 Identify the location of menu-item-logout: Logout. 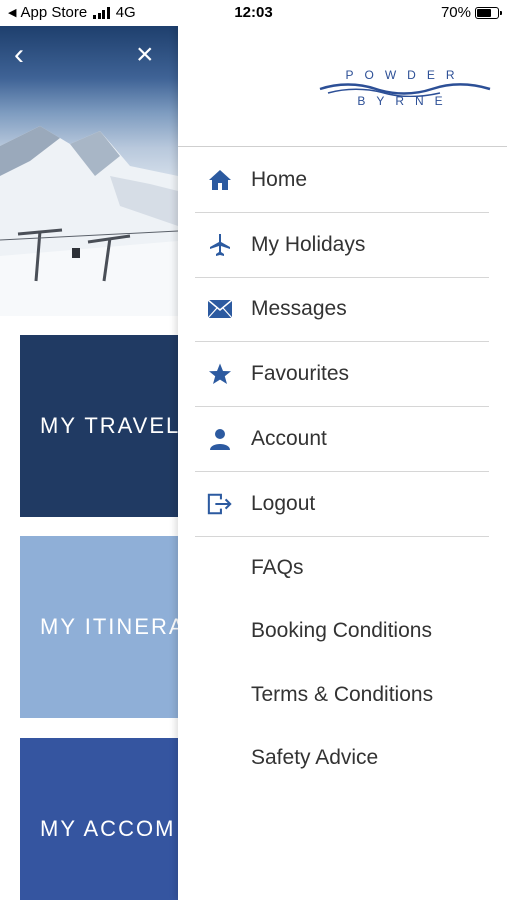
(342, 504).